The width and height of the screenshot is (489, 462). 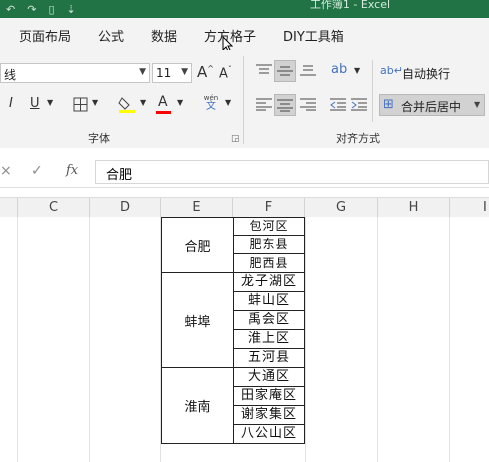 I want to click on merged-city-cell: 淮南, so click(x=197, y=405).